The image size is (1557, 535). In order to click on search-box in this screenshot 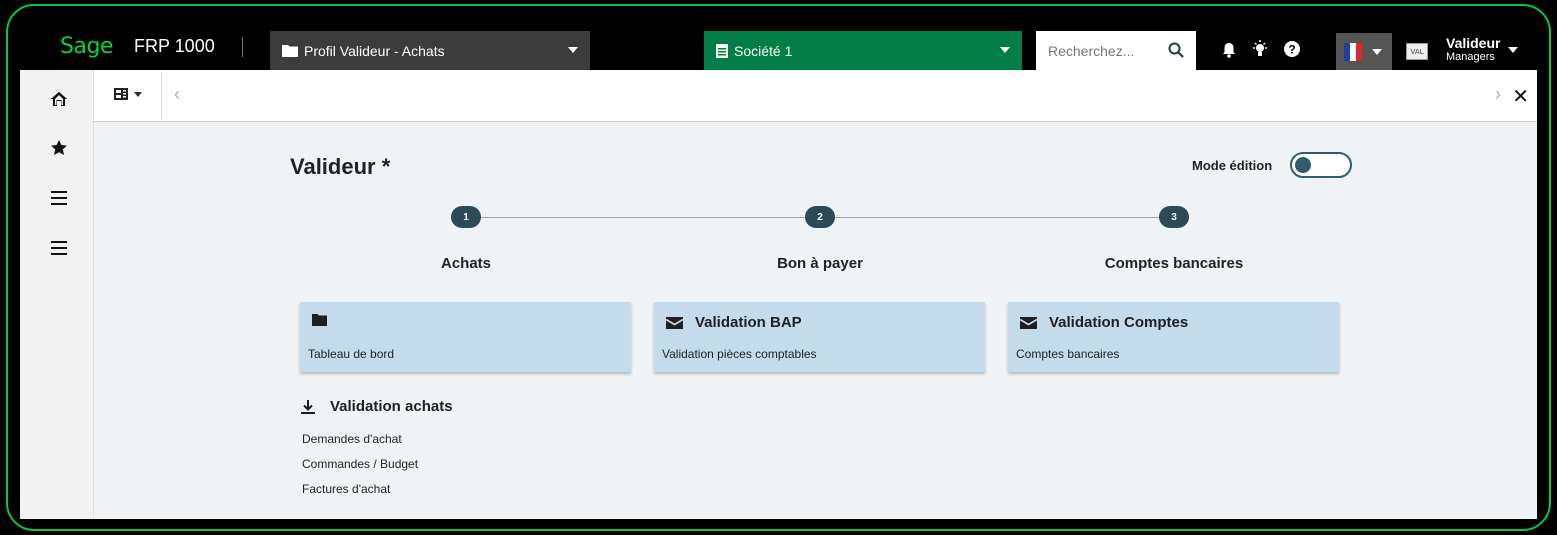, I will do `click(1116, 52)`.